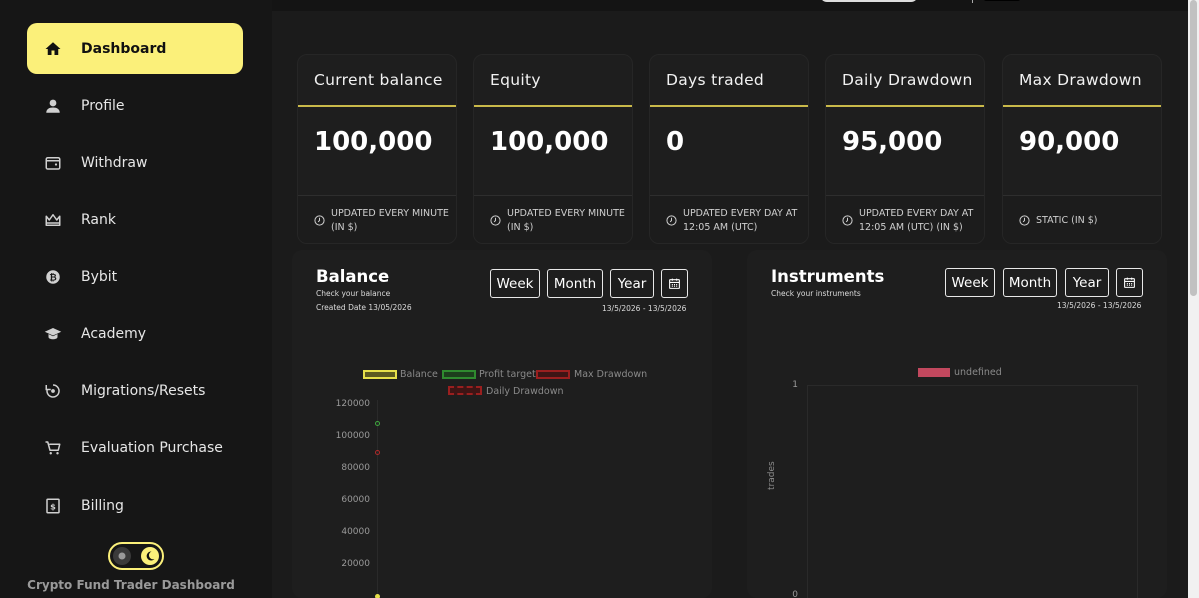  I want to click on y-tick: 80000, so click(355, 468).